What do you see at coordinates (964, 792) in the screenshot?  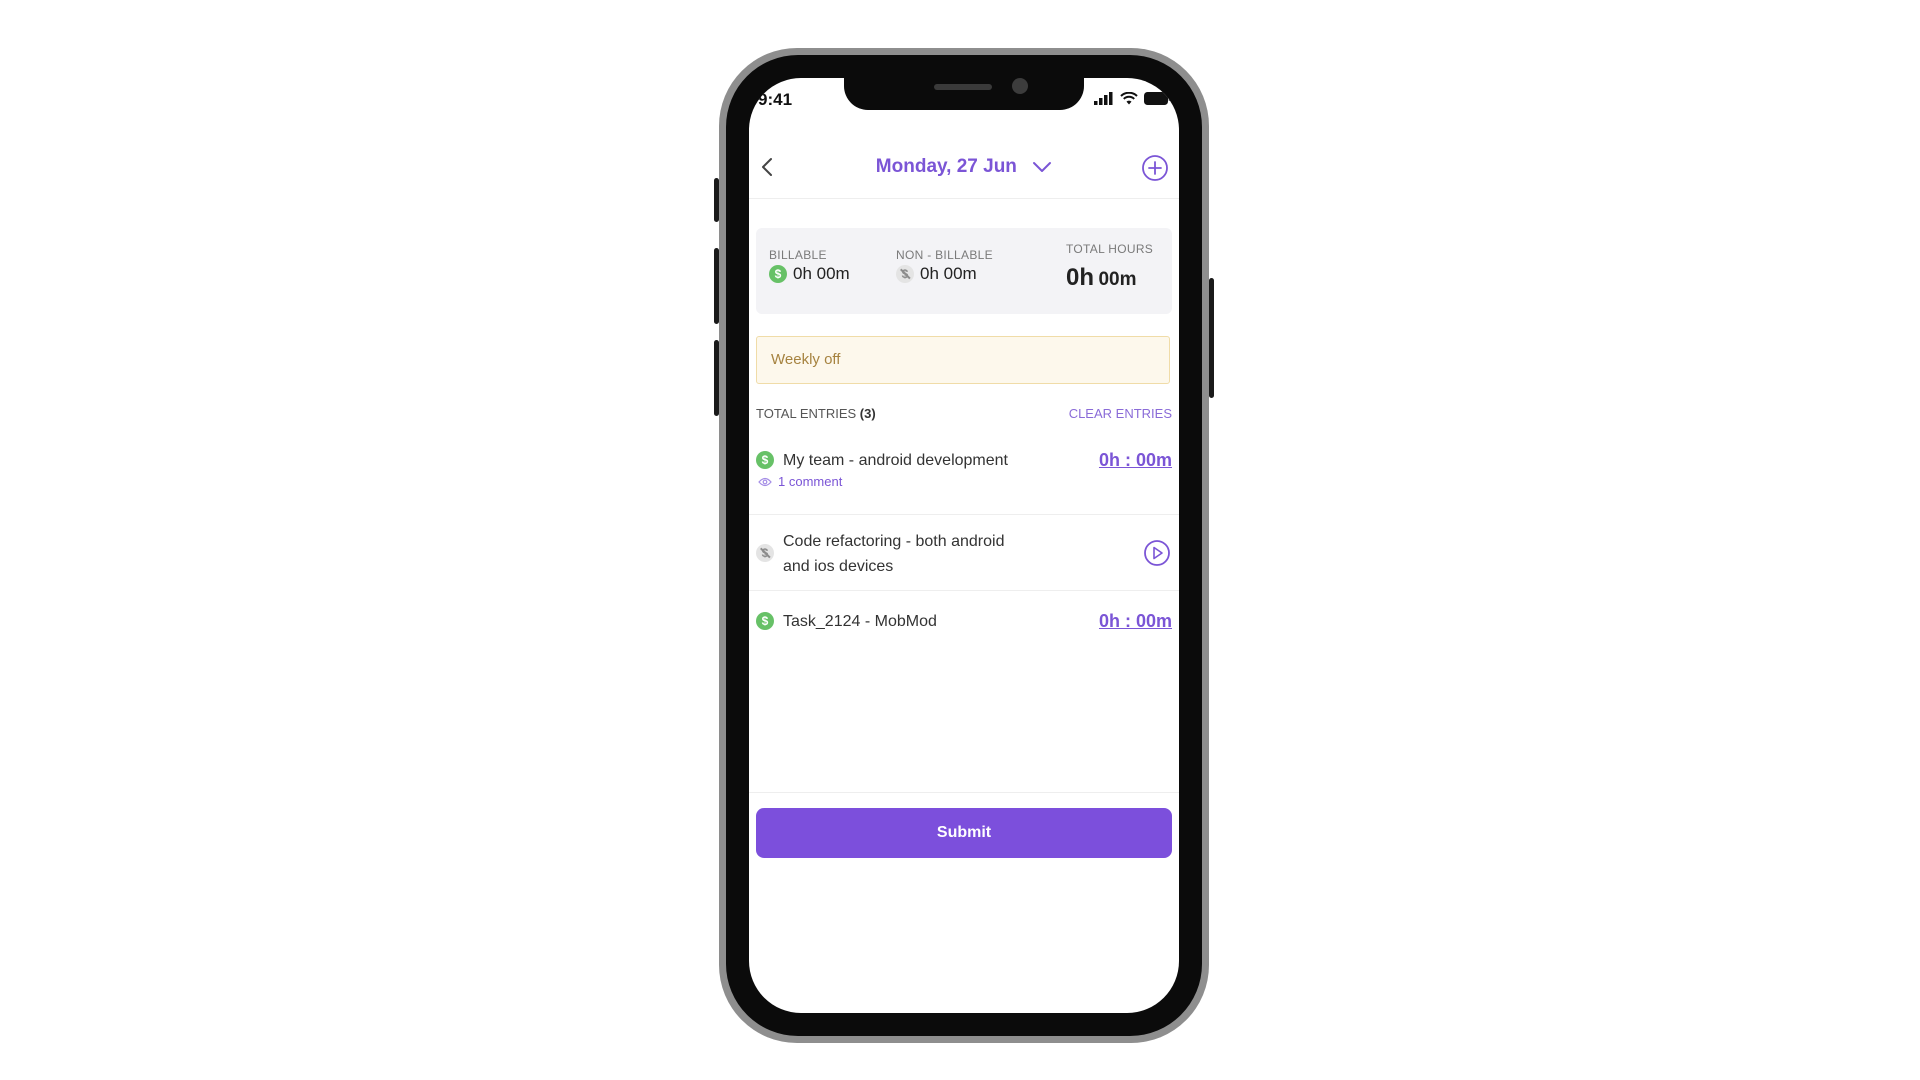 I see `footer-divider` at bounding box center [964, 792].